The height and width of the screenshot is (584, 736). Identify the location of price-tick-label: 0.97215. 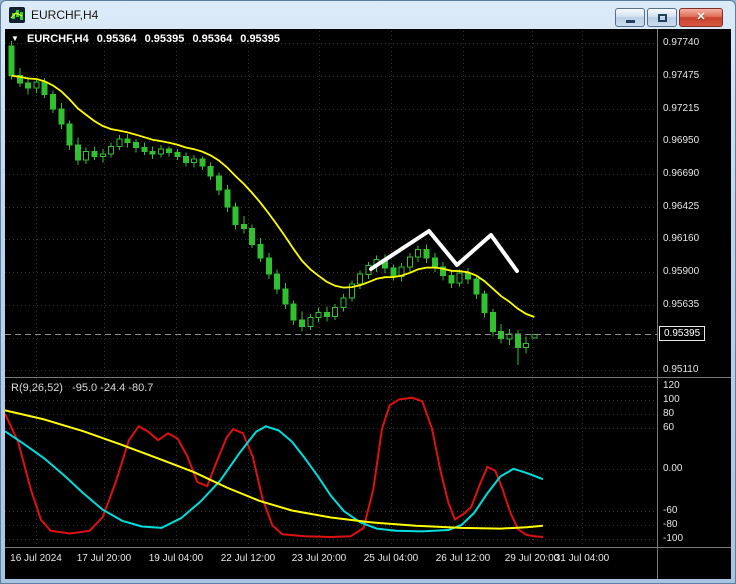
(681, 108).